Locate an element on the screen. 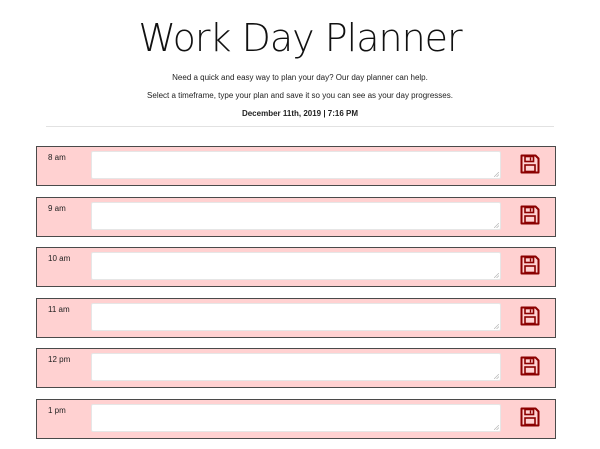  time-block-row: 1 pm is located at coordinates (296, 418).